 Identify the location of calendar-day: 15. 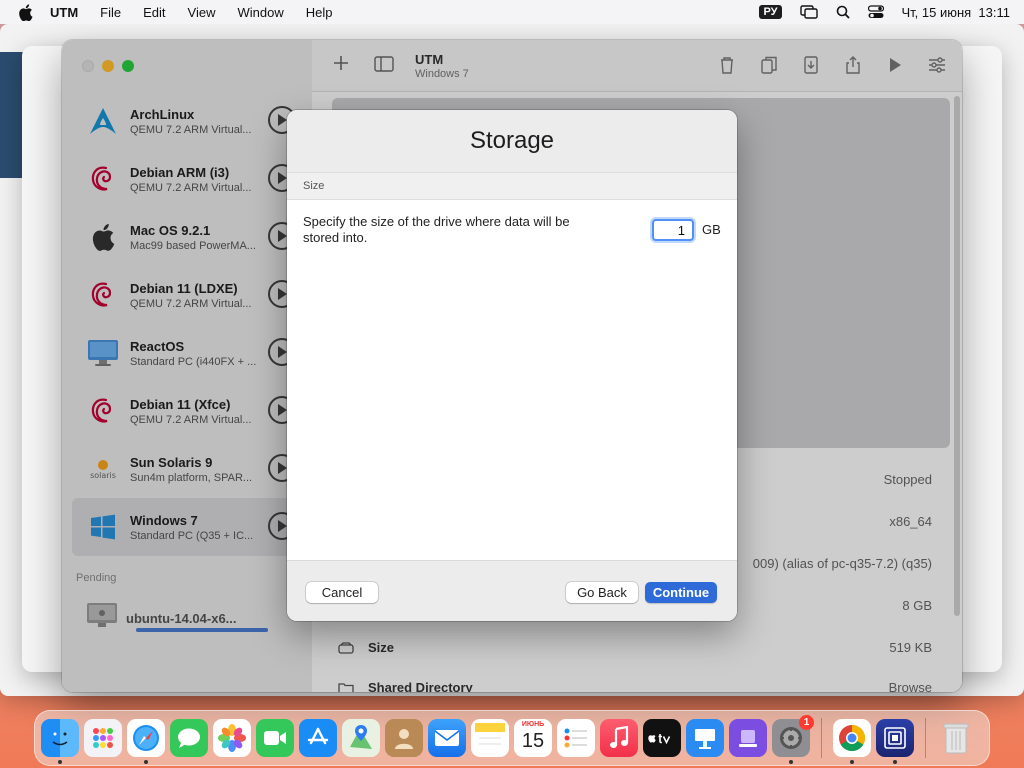
(533, 741).